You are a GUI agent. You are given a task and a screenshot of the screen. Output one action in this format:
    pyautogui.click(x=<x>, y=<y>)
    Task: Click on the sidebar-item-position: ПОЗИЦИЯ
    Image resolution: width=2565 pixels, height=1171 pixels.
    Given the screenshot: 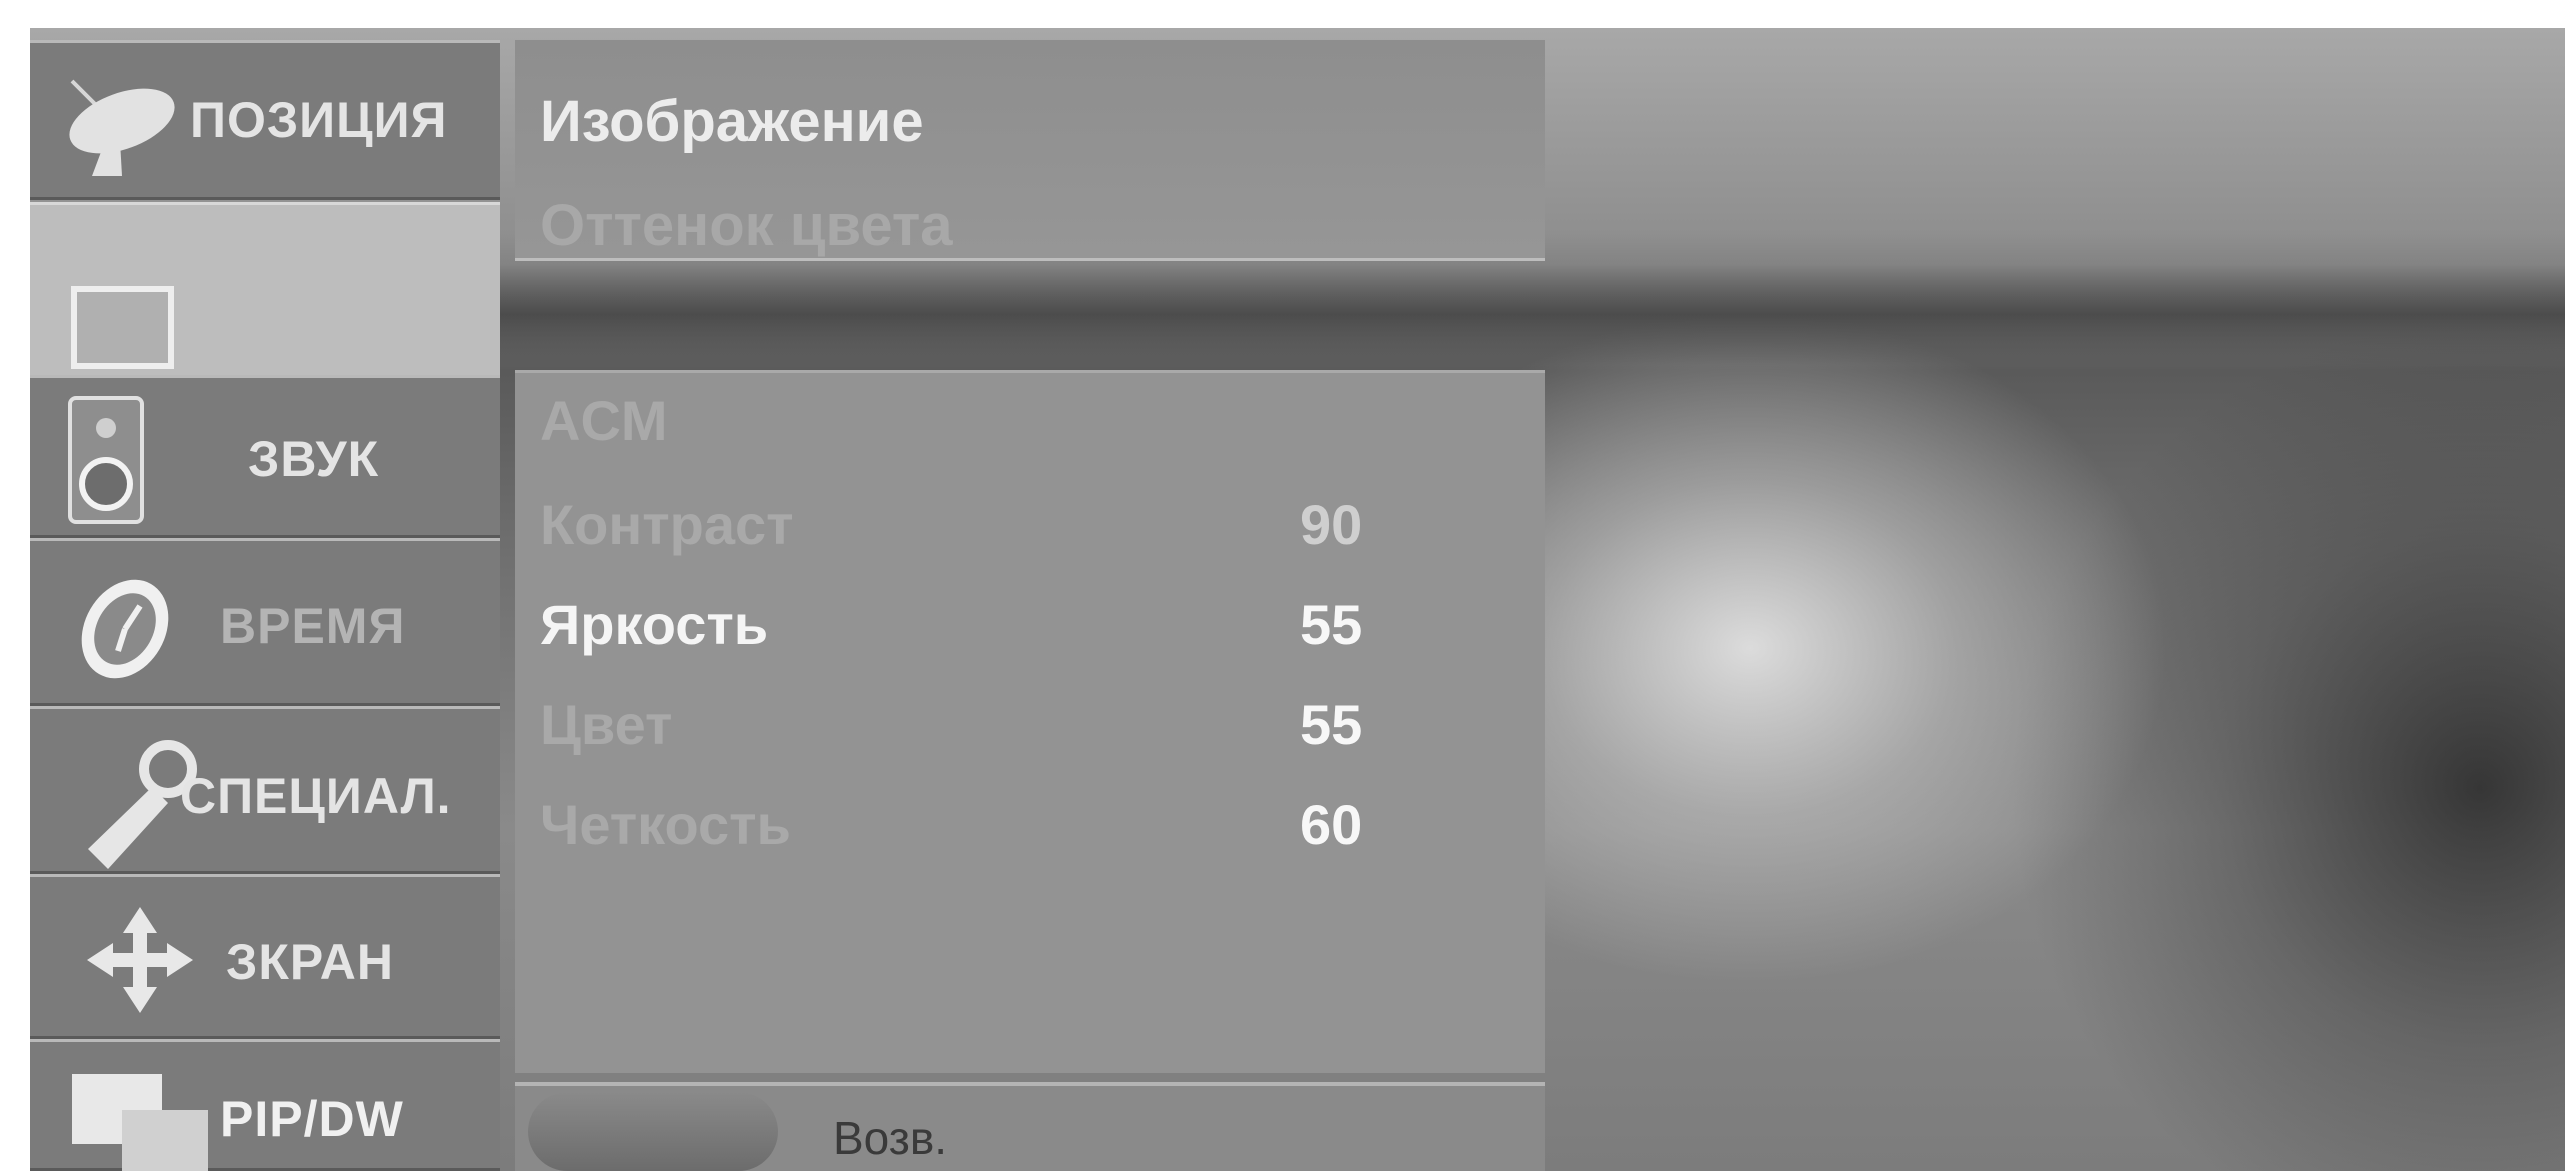 What is the action you would take?
    pyautogui.click(x=265, y=120)
    